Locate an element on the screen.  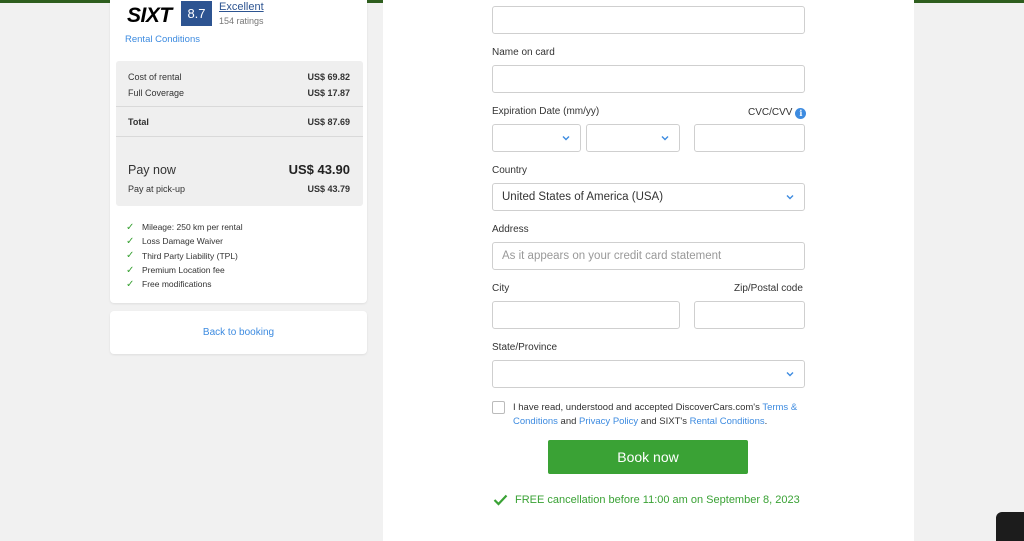
state-label: State/Province is located at coordinates (525, 347).